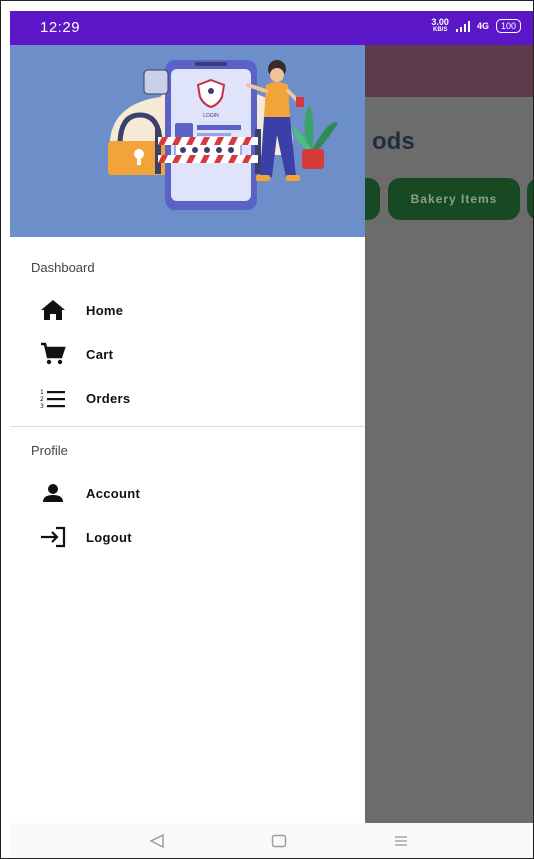  I want to click on svg-text: 2, so click(42, 399).